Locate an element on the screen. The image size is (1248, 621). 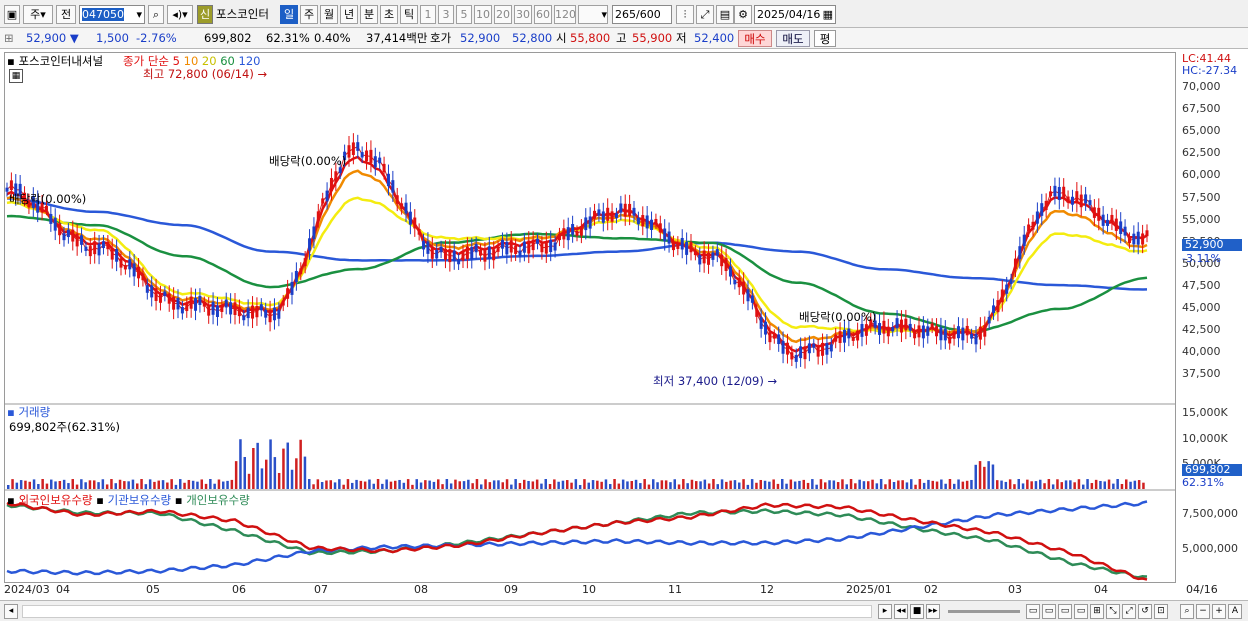
calendar-icon: ▦ is located at coordinates (828, 14).